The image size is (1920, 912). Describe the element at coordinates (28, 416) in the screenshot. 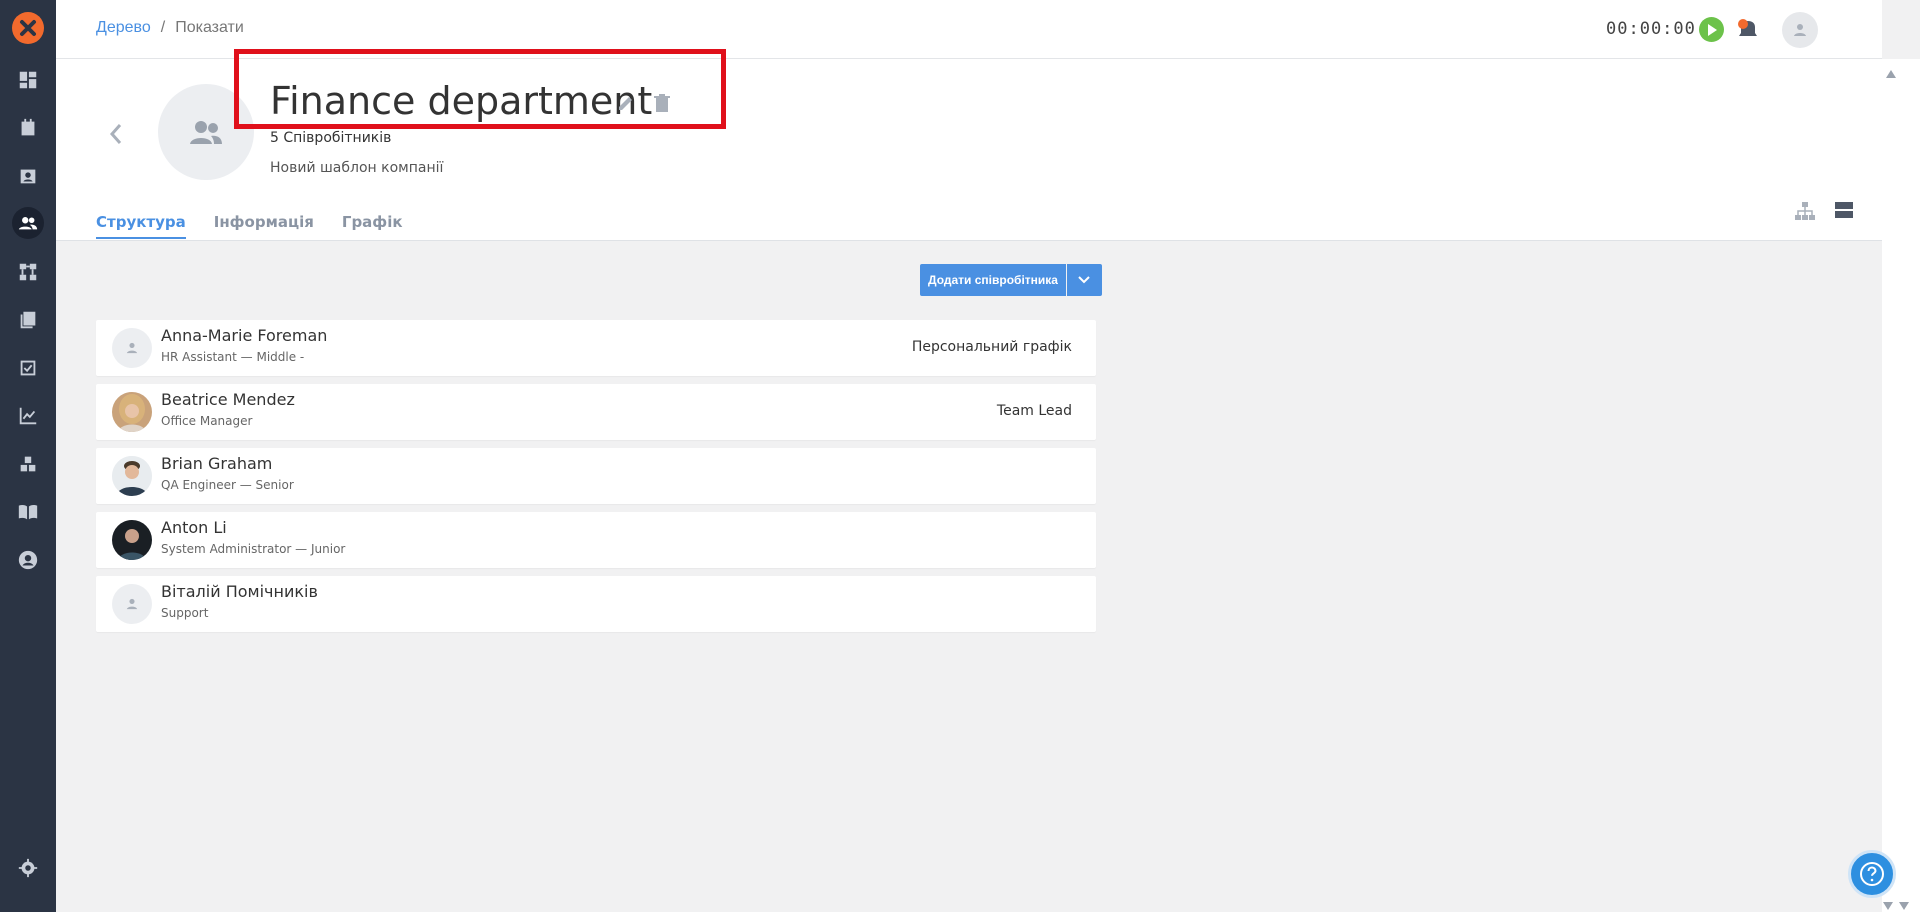

I see `analytics-icon` at that location.